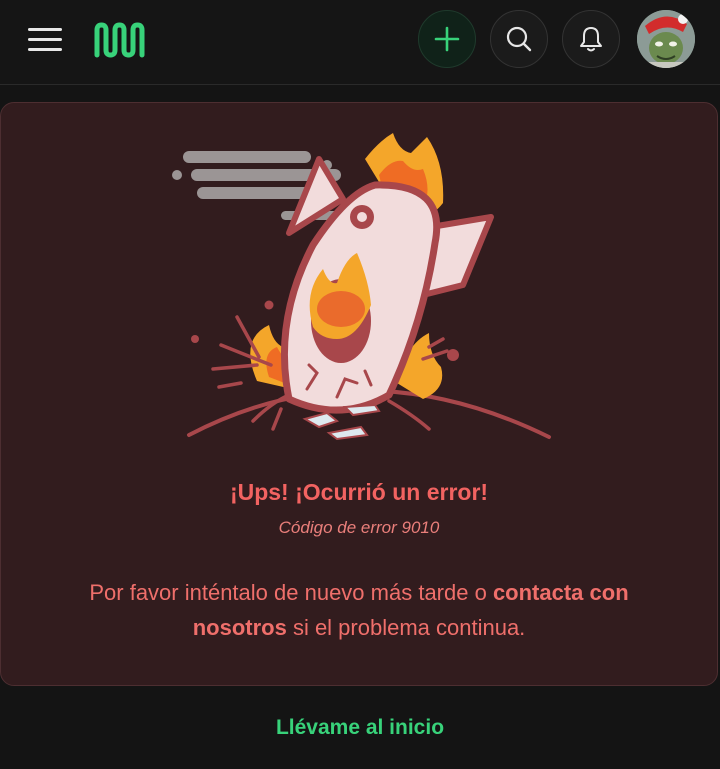 This screenshot has height=769, width=720. Describe the element at coordinates (359, 527) in the screenshot. I see `error-code: Código de error 9010` at that location.